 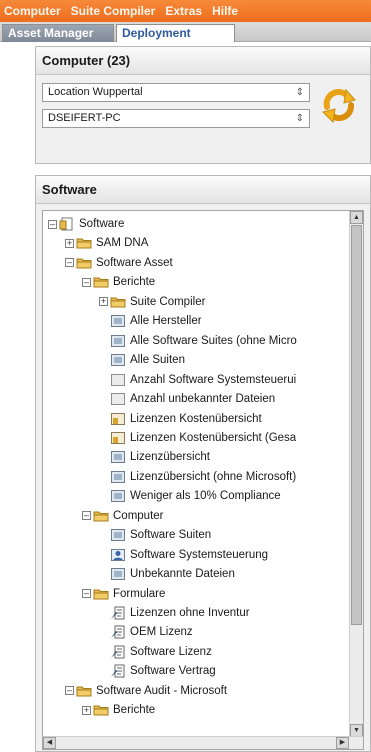 I want to click on tree-node-unbekannte-dateien: Unbekannte Dateien, so click(x=167, y=574).